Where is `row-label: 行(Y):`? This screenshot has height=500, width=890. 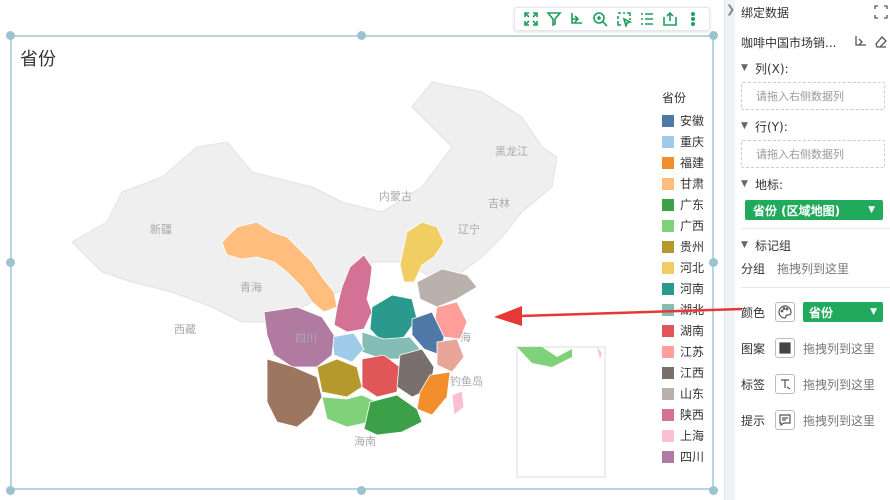
row-label: 行(Y): is located at coordinates (771, 126).